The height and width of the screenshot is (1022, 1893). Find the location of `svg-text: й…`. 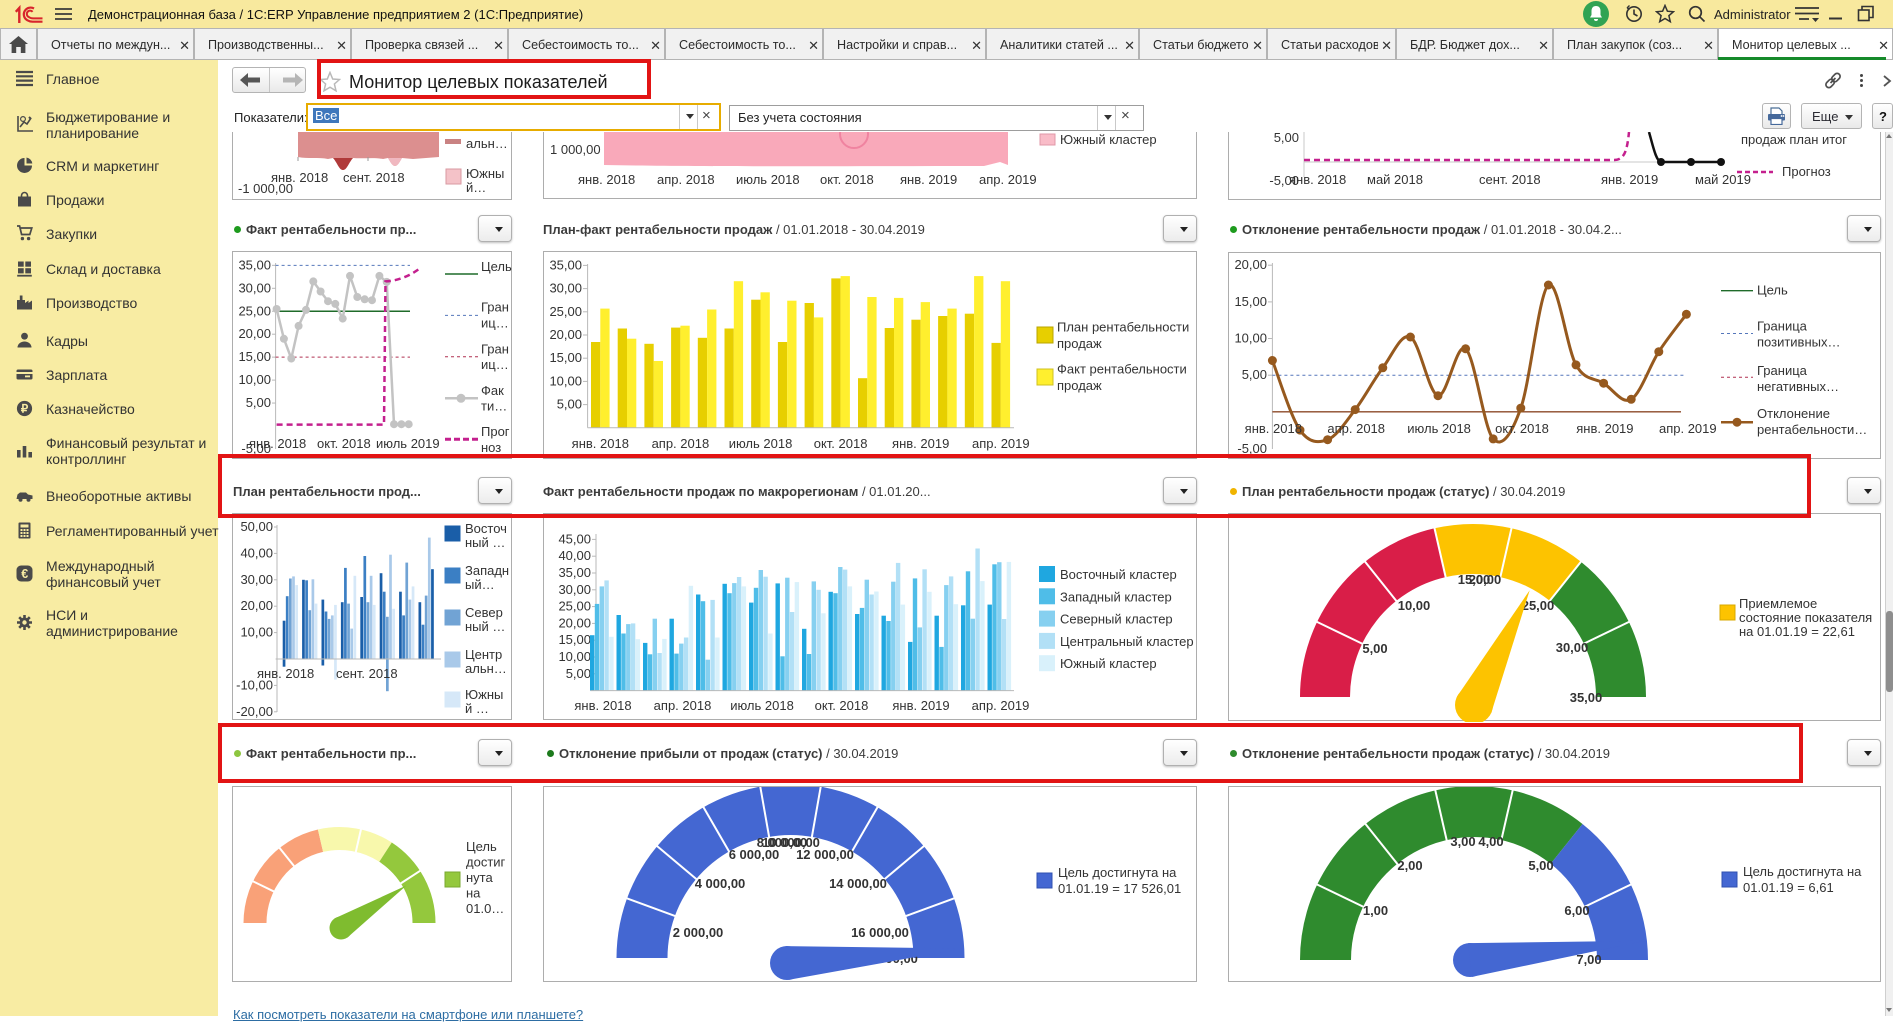

svg-text: й… is located at coordinates (476, 187).